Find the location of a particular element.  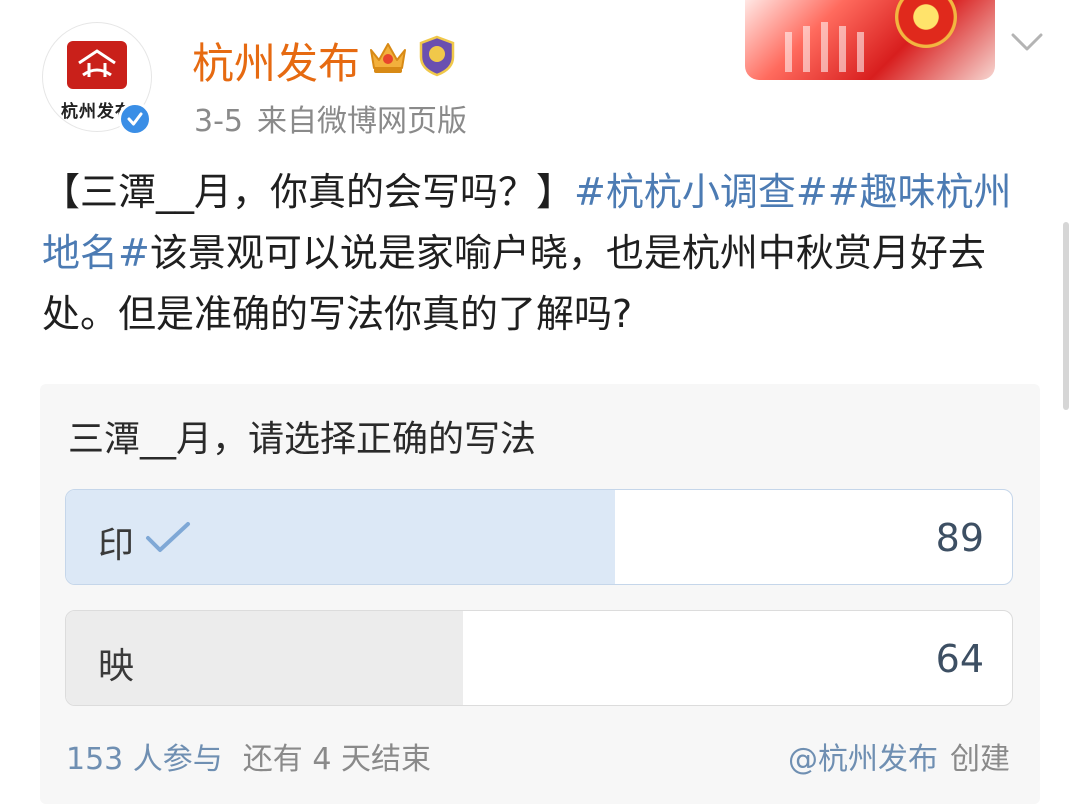

verified-badge-icon is located at coordinates (135, 119).